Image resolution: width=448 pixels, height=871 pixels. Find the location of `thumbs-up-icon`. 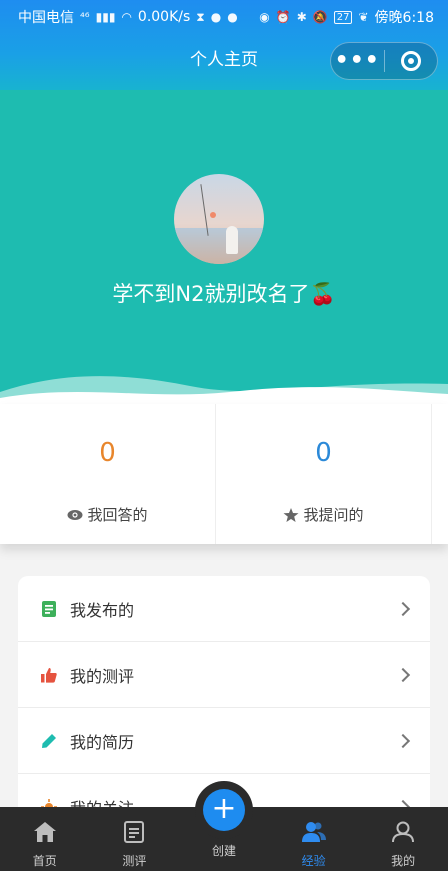

thumbs-up-icon is located at coordinates (49, 675).